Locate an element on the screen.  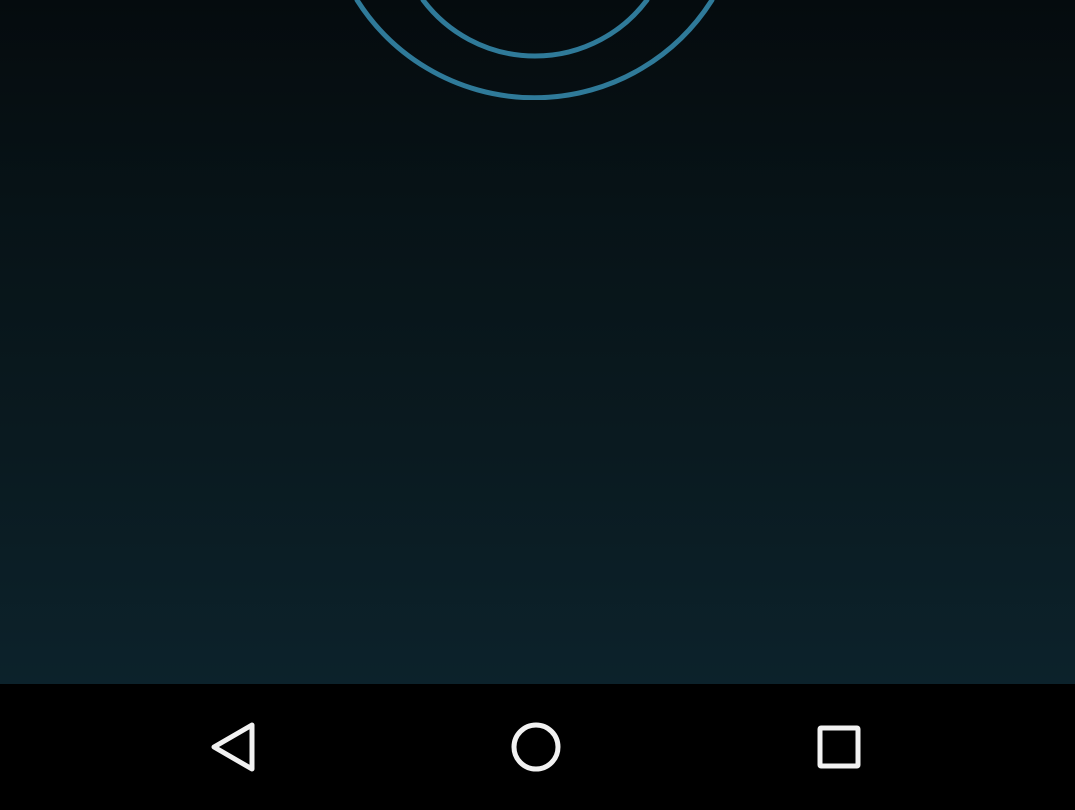
outer-ring-arc is located at coordinates (534, 50).